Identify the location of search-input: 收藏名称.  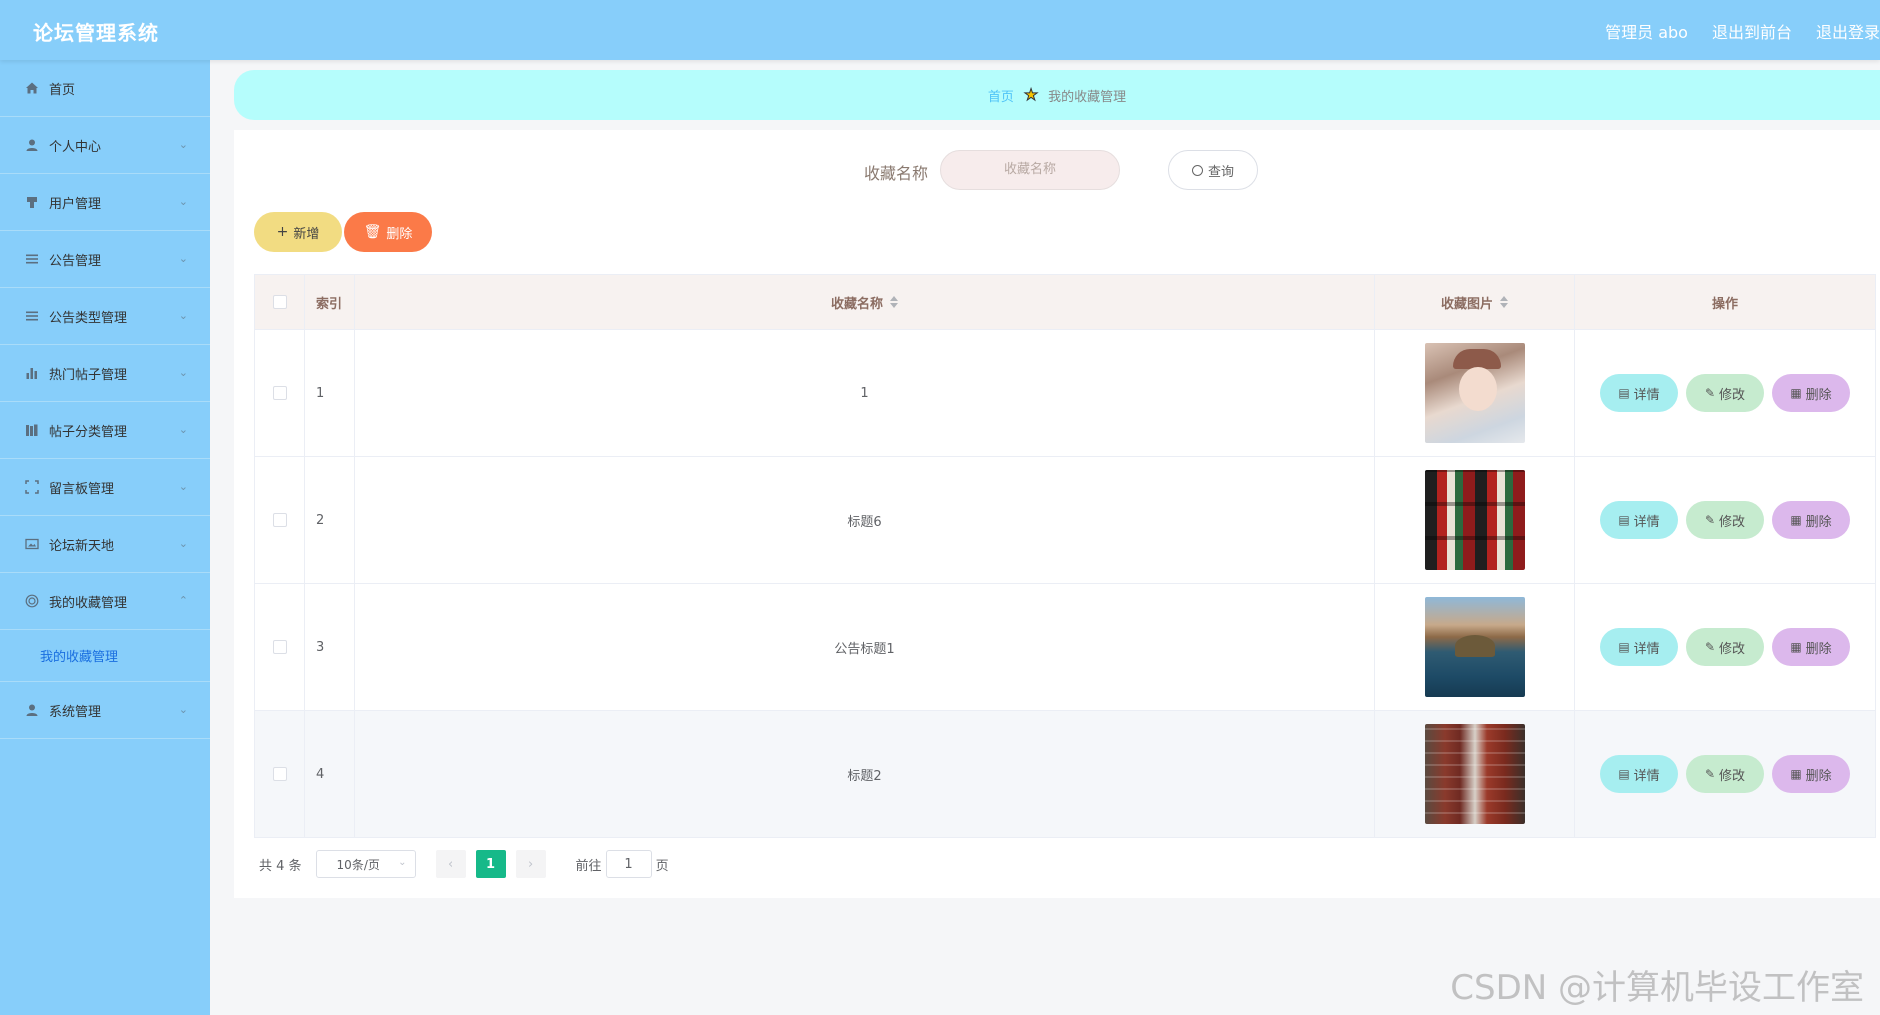
(1030, 170).